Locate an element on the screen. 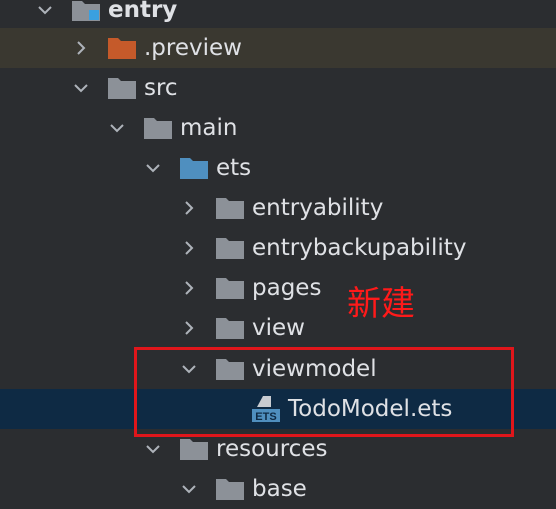  module-folder-icon is located at coordinates (86, 10).